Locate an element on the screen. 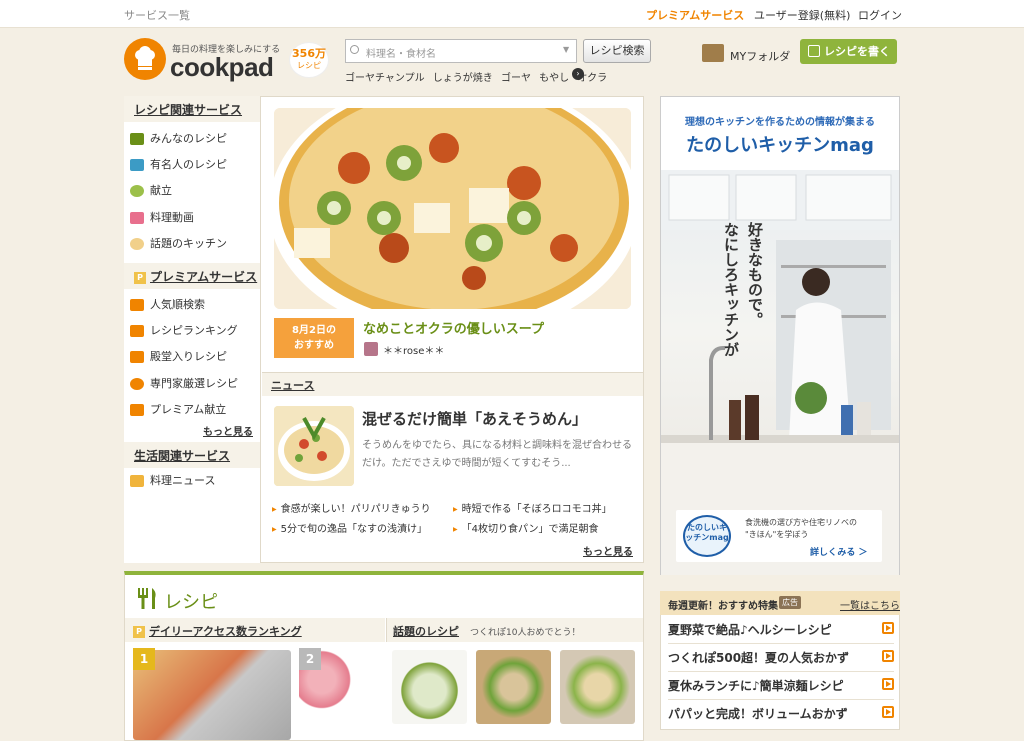 This screenshot has width=1024, height=741. ranking-heading: P デイリーアクセス数ランキング is located at coordinates (217, 631).